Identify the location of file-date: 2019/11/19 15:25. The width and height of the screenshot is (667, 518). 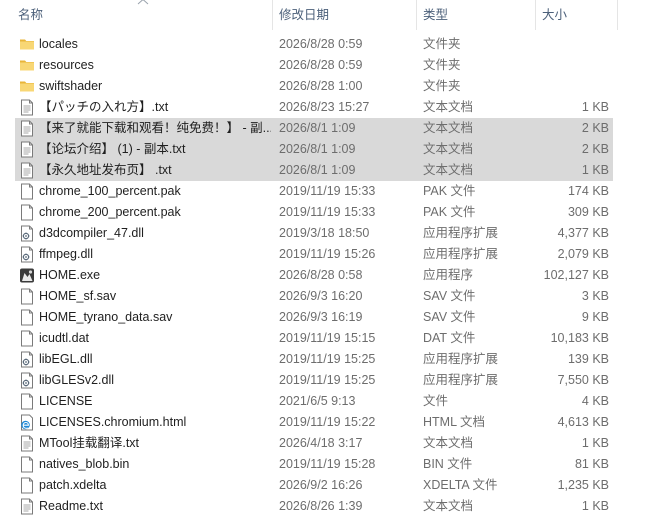
(327, 380).